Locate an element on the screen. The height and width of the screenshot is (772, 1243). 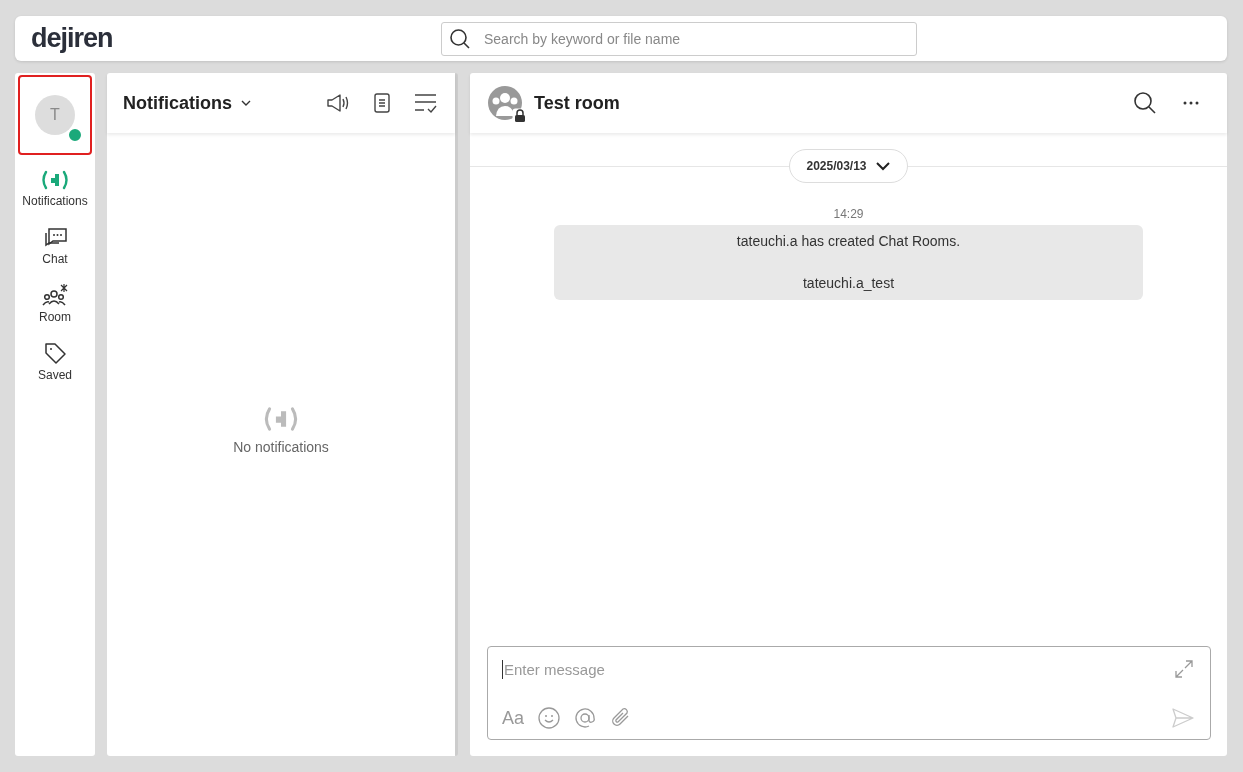
system-message: tateuchi.a has created Chat Rooms. tateuchi.a_test is located at coordinates (848, 262).